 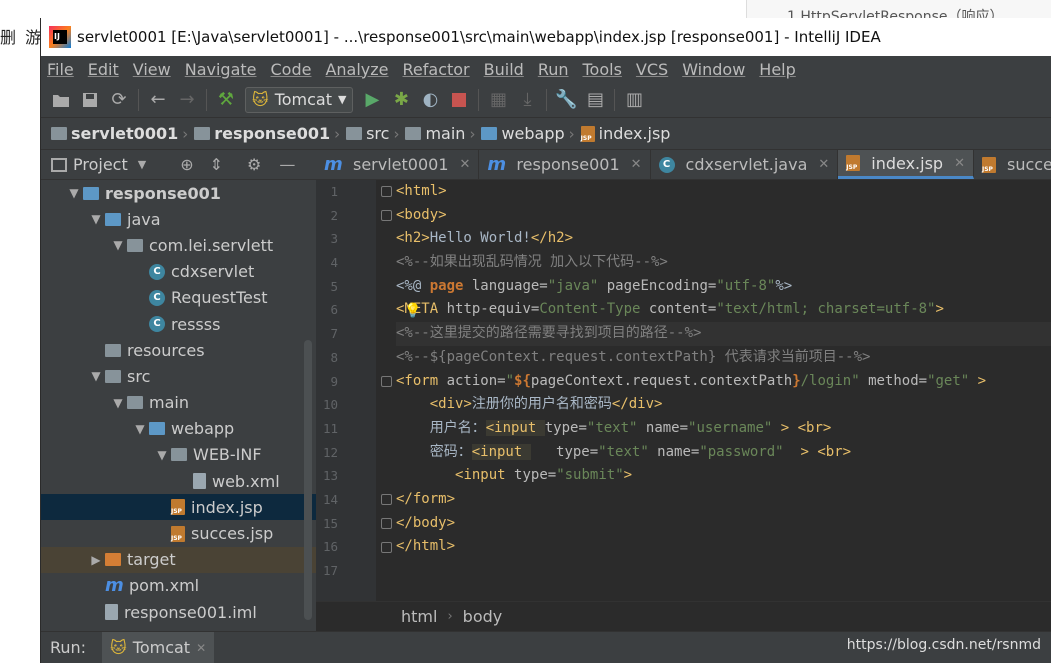 I want to click on locate-icon: ⊕, so click(x=186, y=164).